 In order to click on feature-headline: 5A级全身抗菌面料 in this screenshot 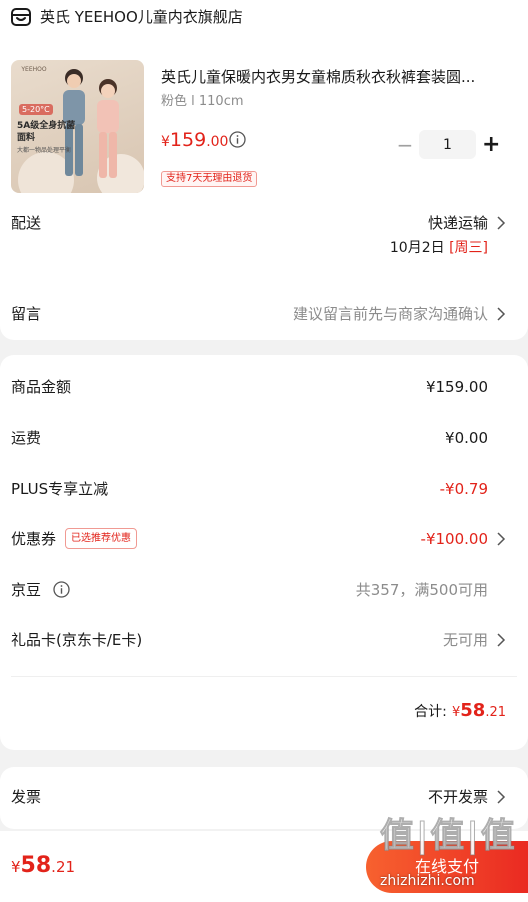, I will do `click(46, 132)`.